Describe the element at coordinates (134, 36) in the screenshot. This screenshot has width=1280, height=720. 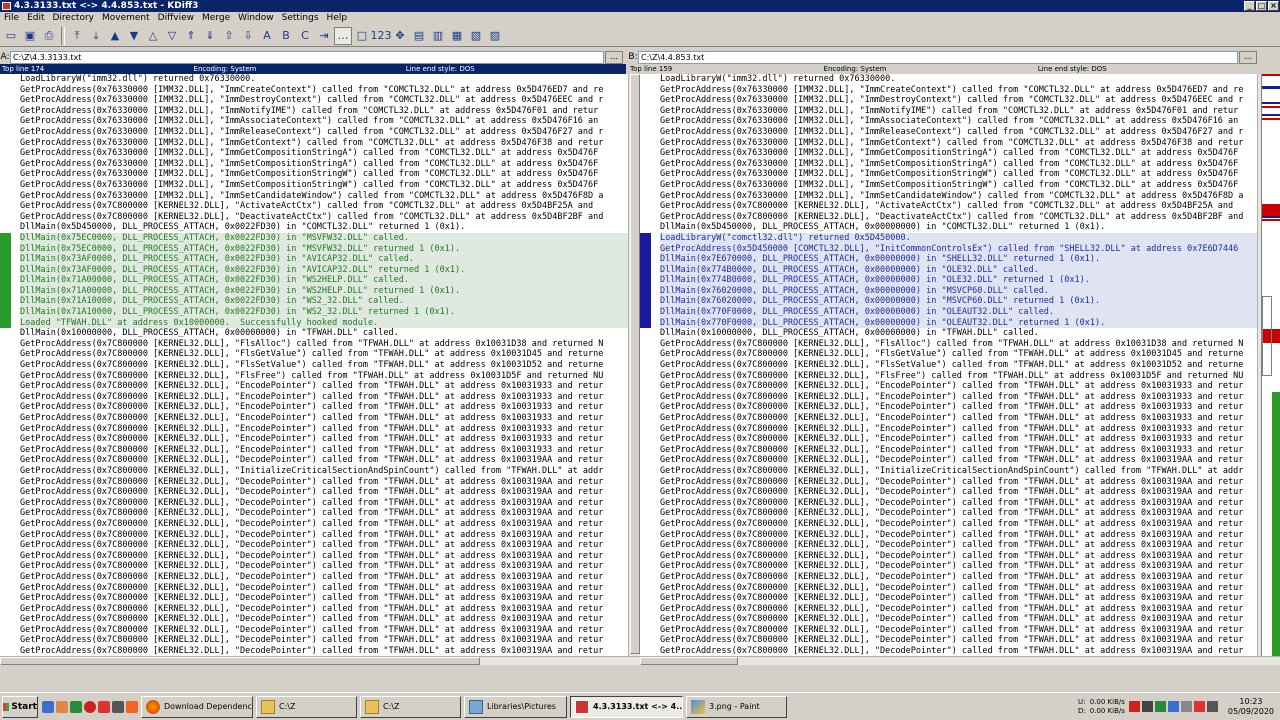
I see `next-delta-icon: ▼` at that location.